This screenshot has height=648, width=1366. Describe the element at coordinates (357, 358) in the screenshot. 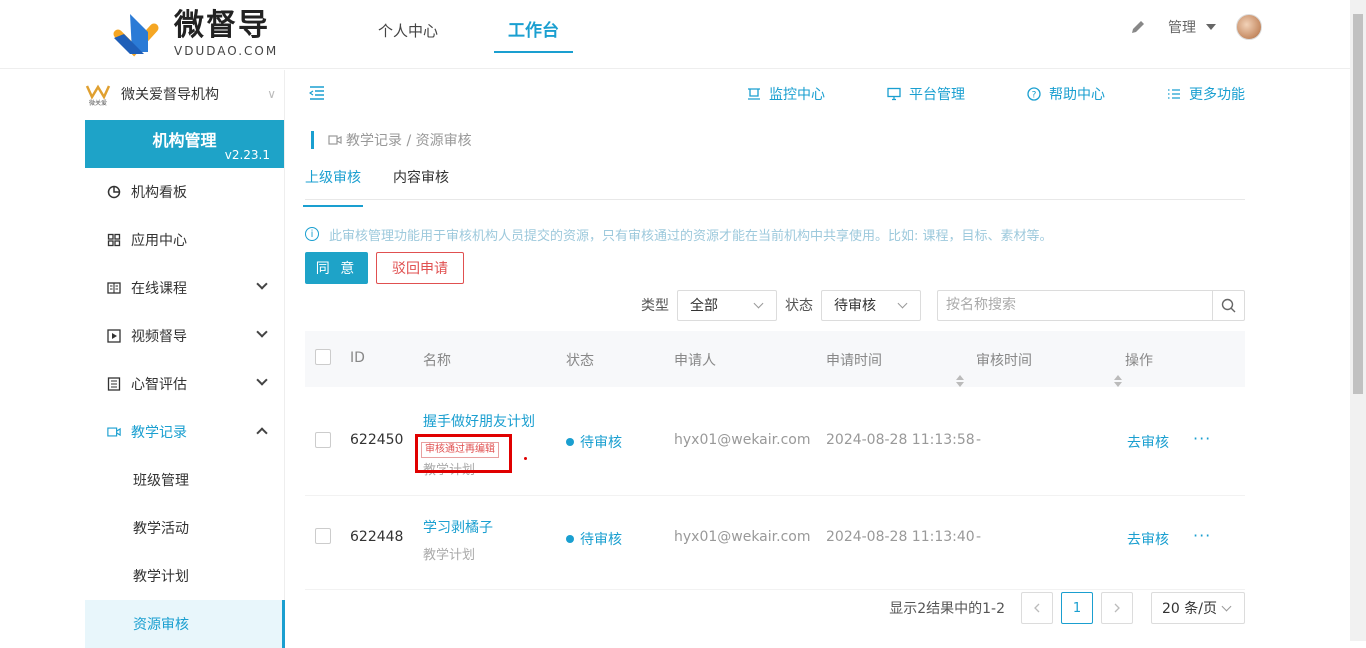

I see `header-id: ID` at that location.